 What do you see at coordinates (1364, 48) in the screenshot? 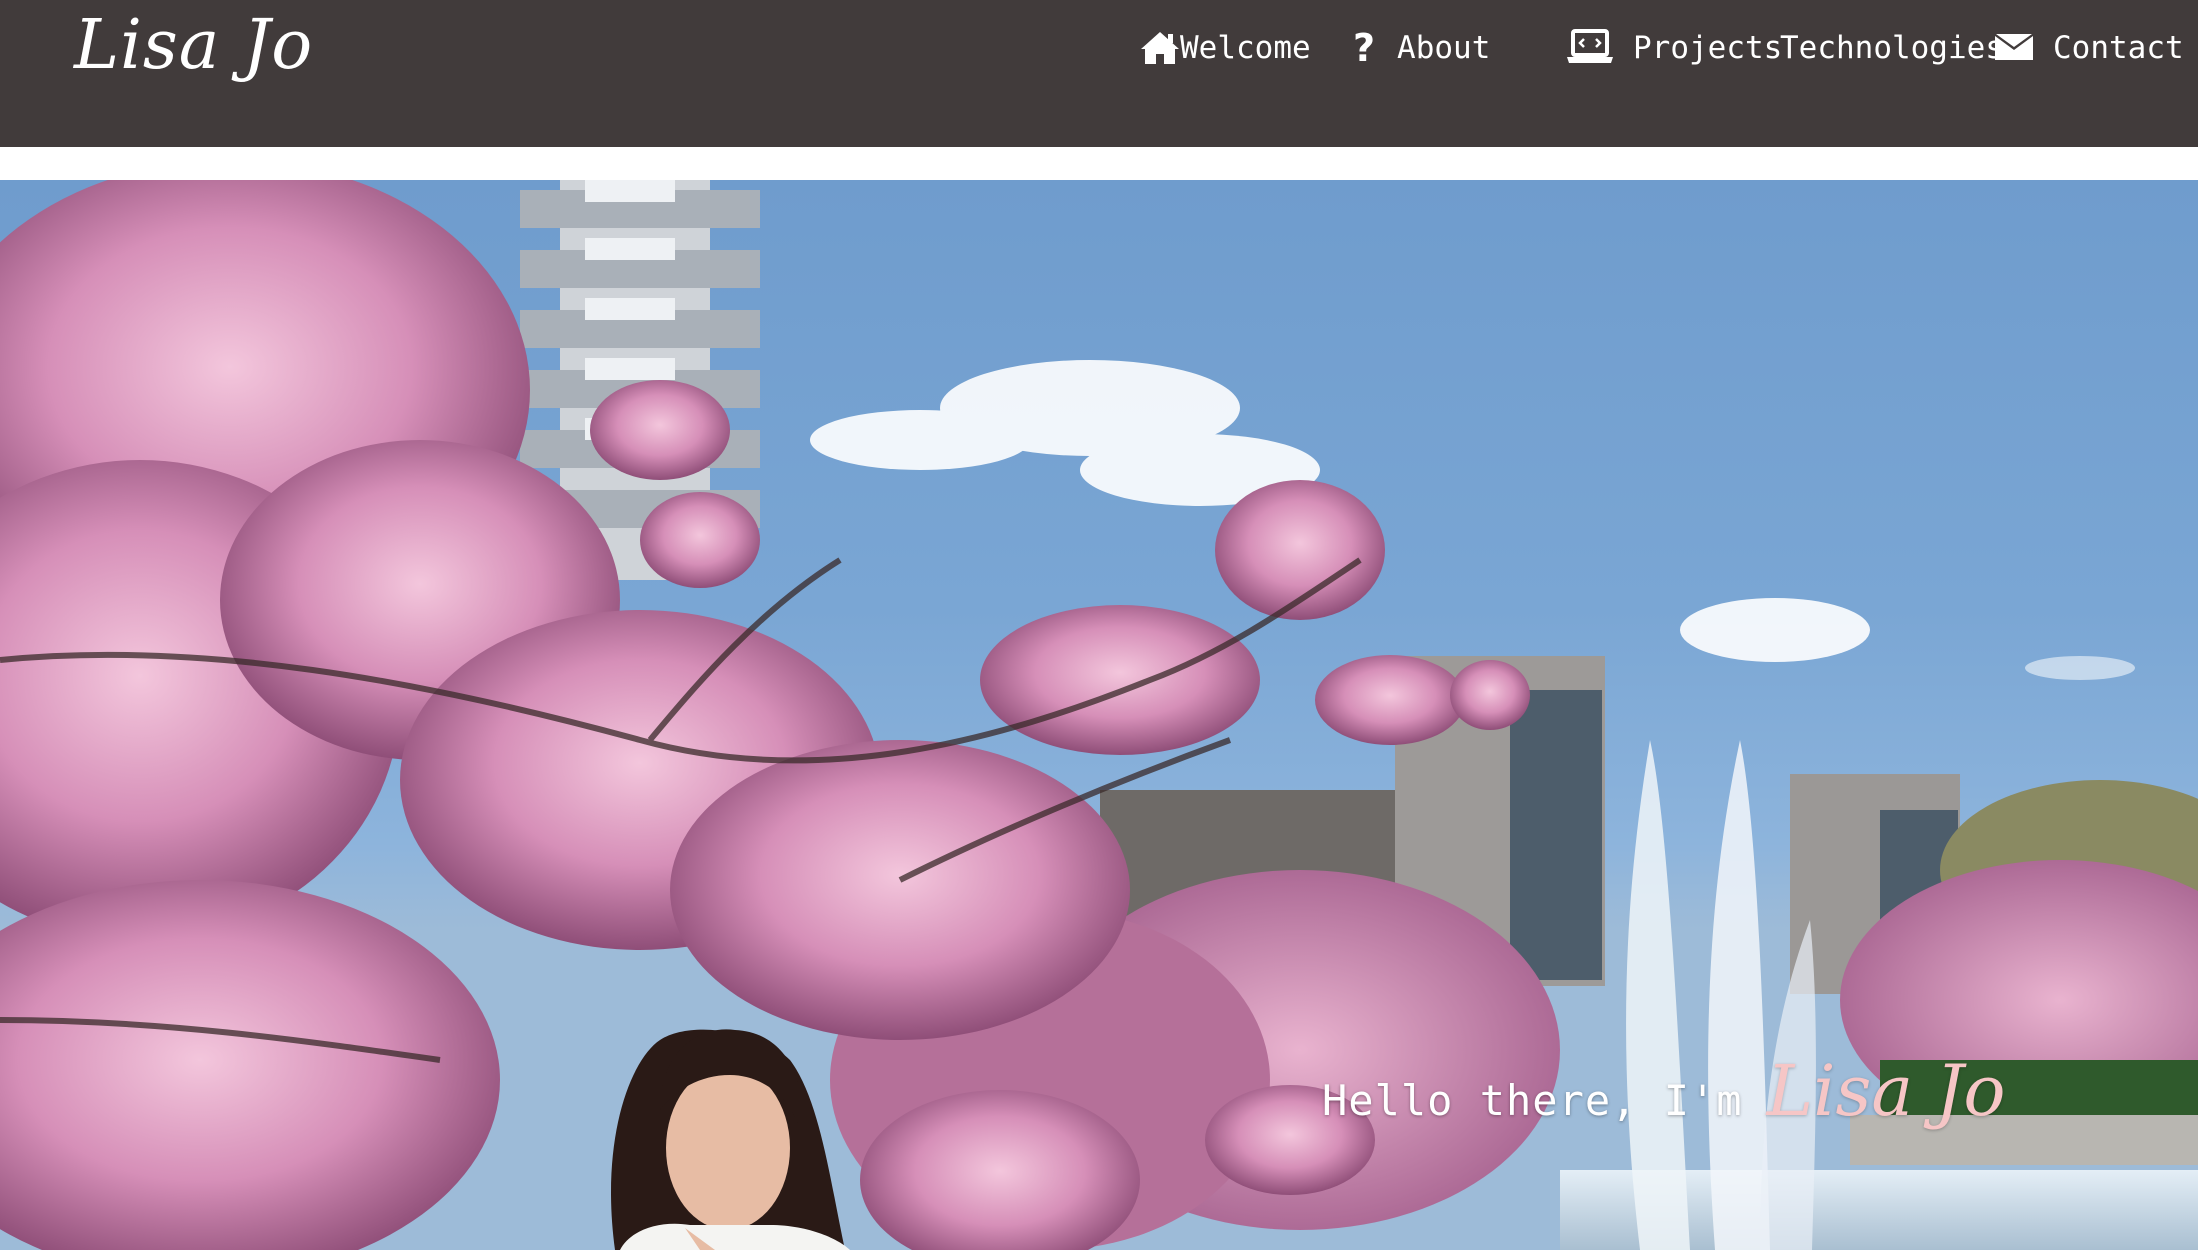
I see `question-icon: ?` at bounding box center [1364, 48].